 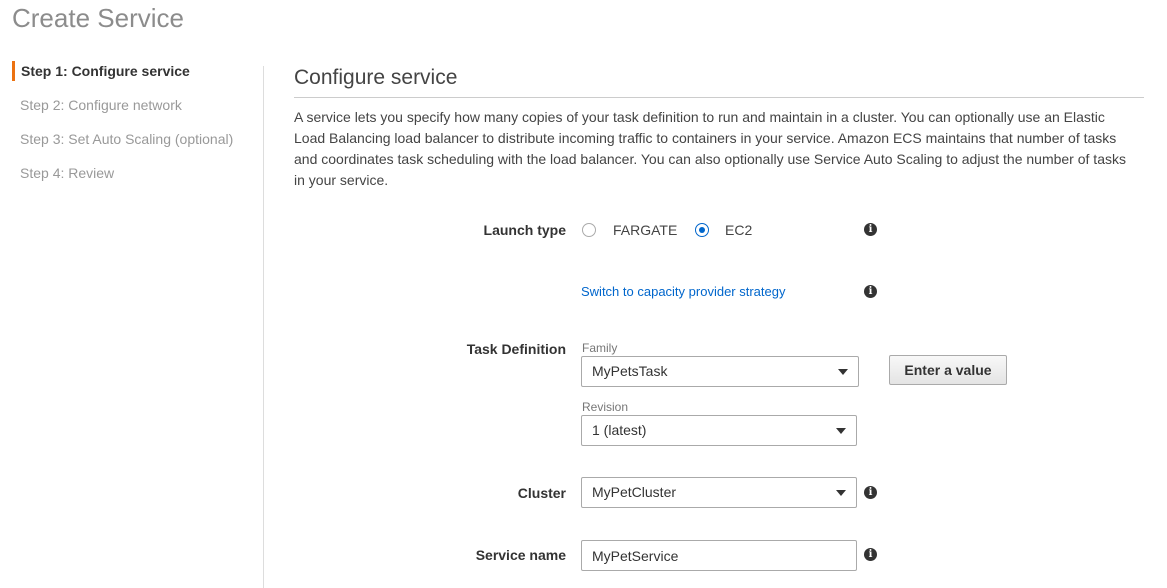 What do you see at coordinates (376, 77) in the screenshot?
I see `section-title: Configure service` at bounding box center [376, 77].